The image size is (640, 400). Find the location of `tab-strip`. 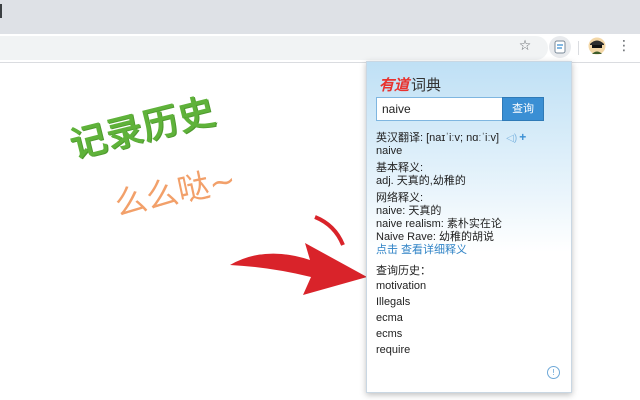

tab-strip is located at coordinates (320, 17).